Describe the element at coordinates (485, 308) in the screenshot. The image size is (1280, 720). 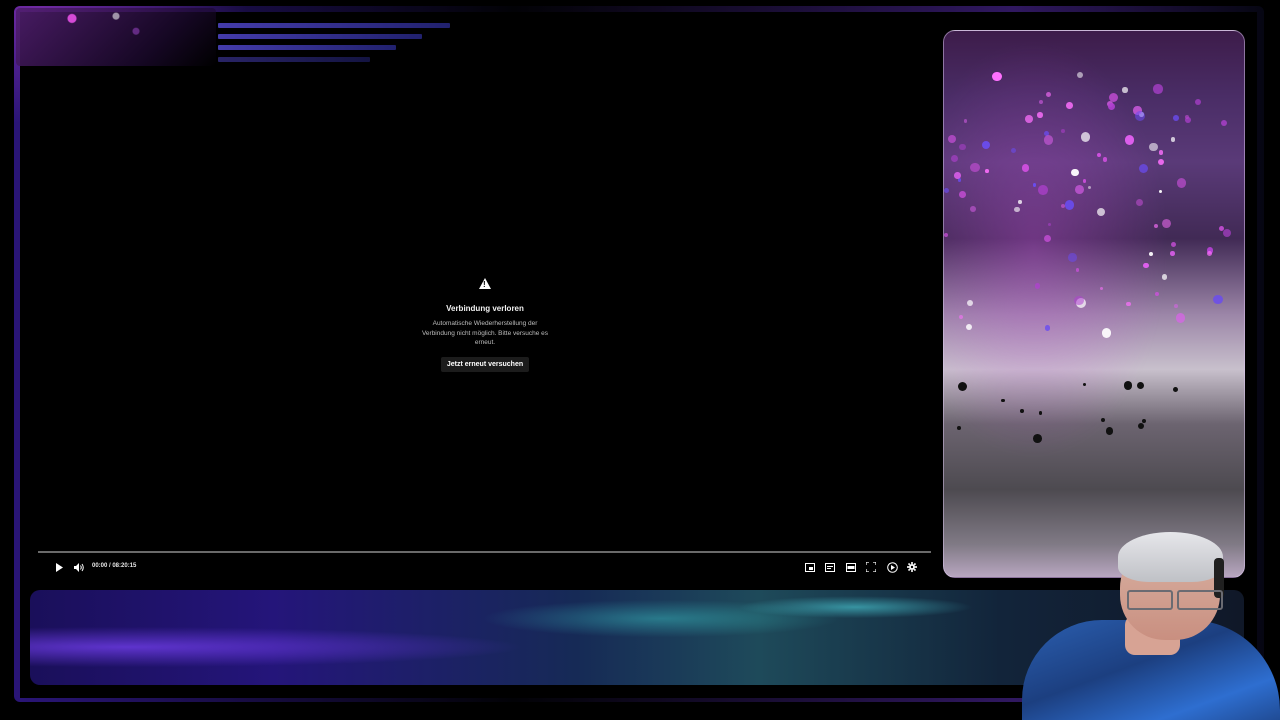
I see `error-title: Verbindung verloren` at that location.